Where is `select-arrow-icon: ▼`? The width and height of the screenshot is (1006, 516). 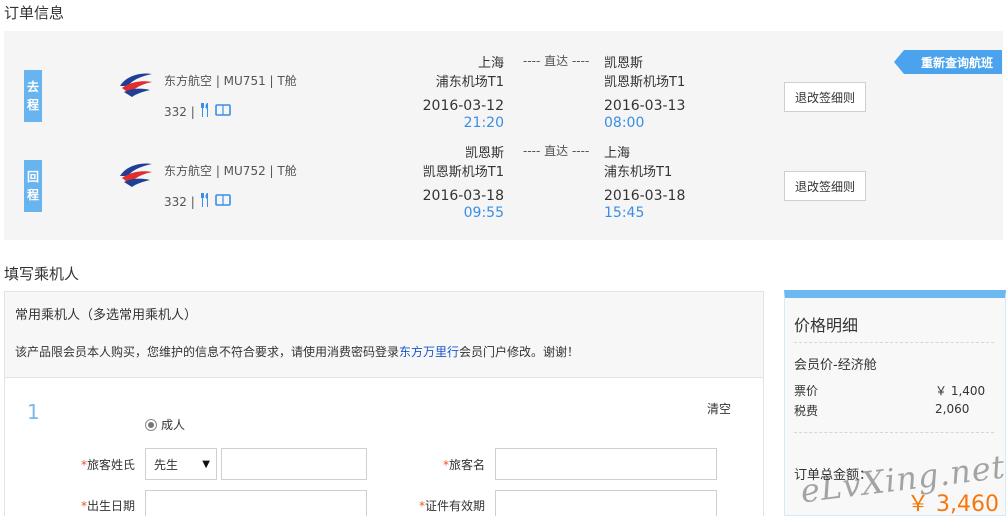
select-arrow-icon: ▼ is located at coordinates (206, 464).